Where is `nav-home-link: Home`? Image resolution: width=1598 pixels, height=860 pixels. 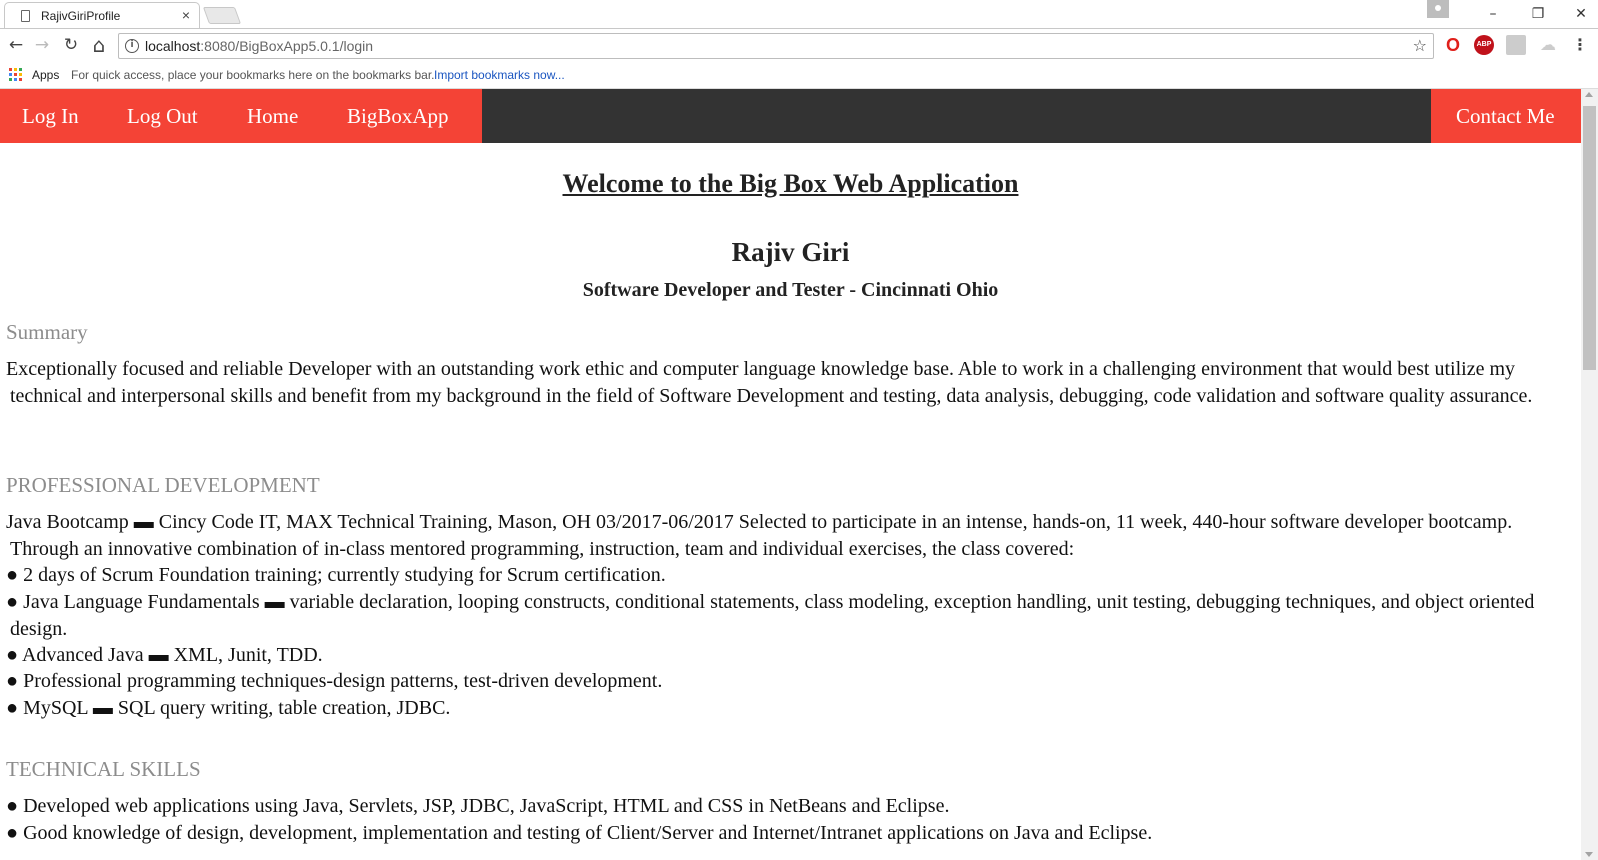 nav-home-link: Home is located at coordinates (273, 116).